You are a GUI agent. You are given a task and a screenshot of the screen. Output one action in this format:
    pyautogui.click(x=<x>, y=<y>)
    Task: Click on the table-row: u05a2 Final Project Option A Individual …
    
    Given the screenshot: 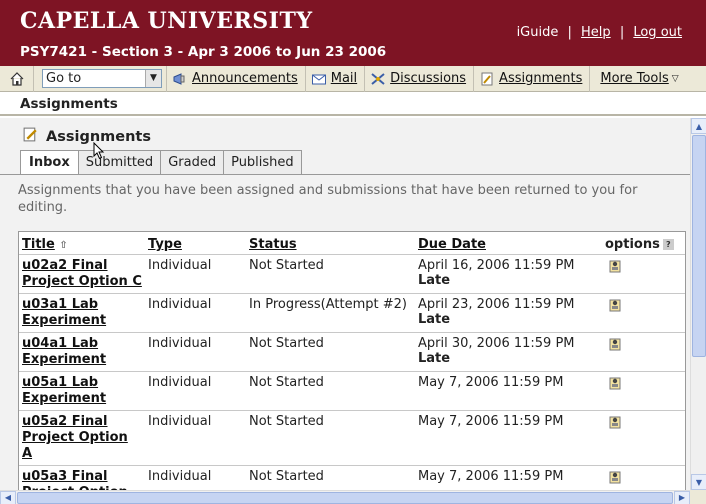 What is the action you would take?
    pyautogui.click(x=352, y=438)
    